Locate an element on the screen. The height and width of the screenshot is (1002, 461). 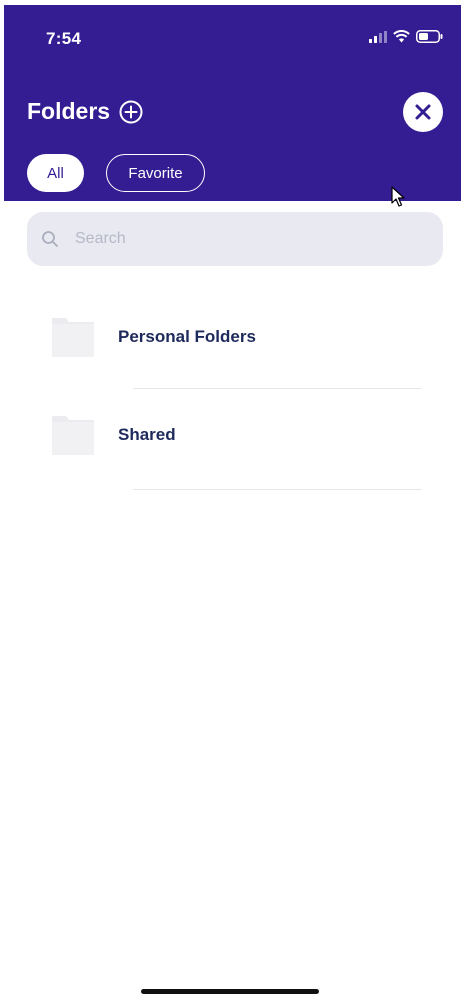
close-icon is located at coordinates (423, 112).